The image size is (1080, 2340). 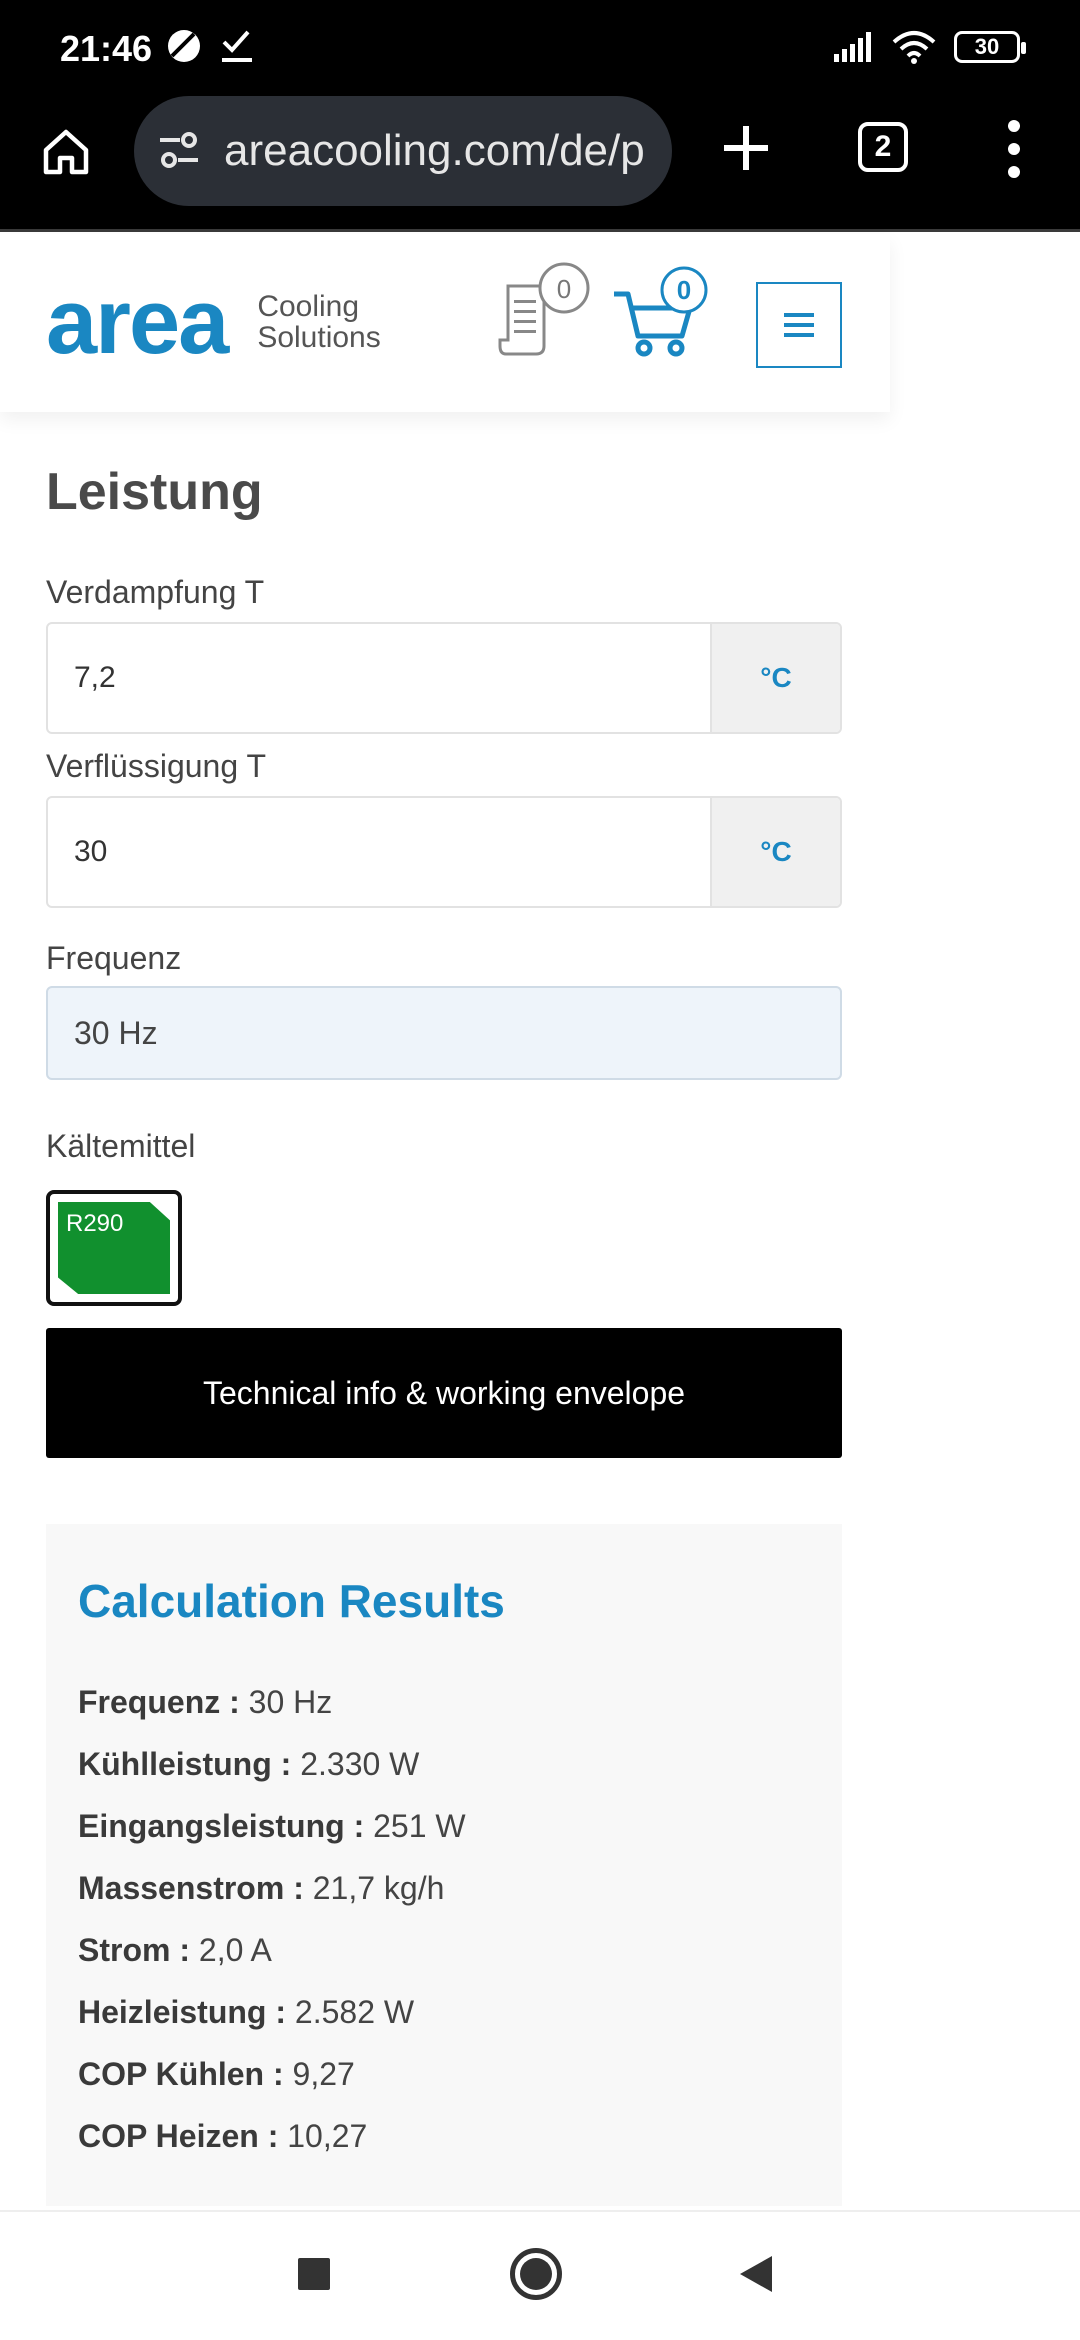 What do you see at coordinates (66, 152) in the screenshot?
I see `home-icon` at bounding box center [66, 152].